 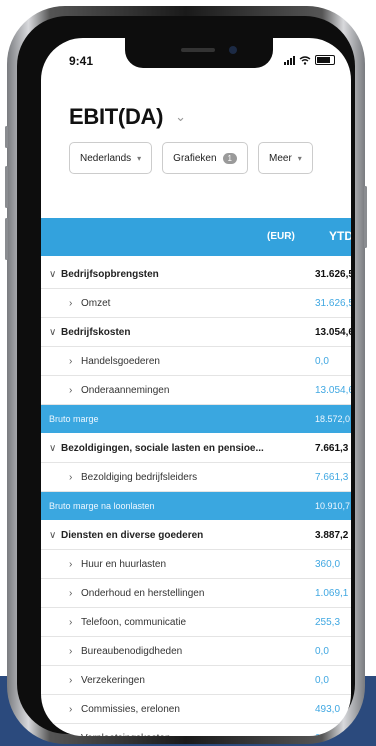 I want to click on table-header: (EUR) YTD, so click(x=196, y=237).